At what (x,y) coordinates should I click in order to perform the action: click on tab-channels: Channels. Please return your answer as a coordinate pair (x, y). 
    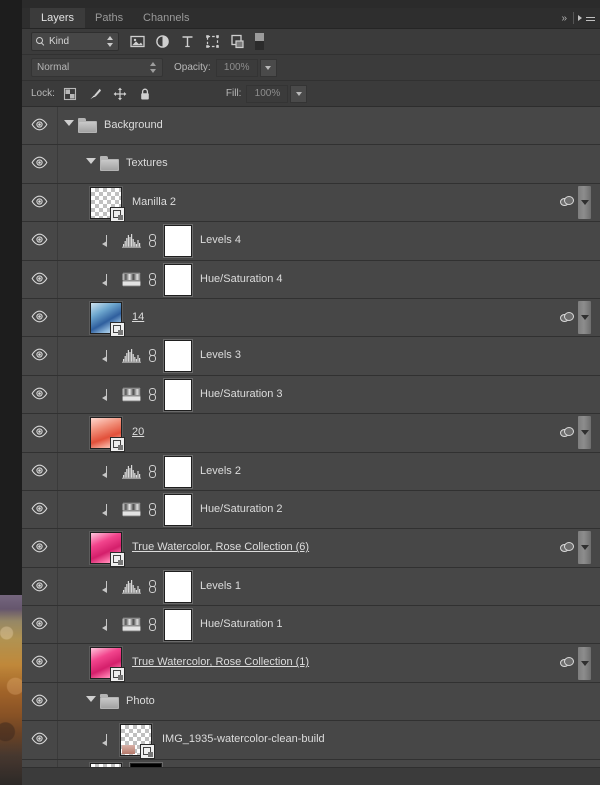
    Looking at the image, I should click on (166, 18).